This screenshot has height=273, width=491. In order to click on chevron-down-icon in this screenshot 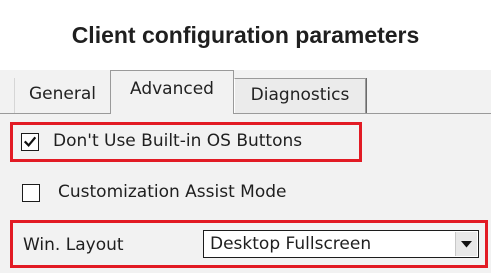, I will do `click(466, 244)`.